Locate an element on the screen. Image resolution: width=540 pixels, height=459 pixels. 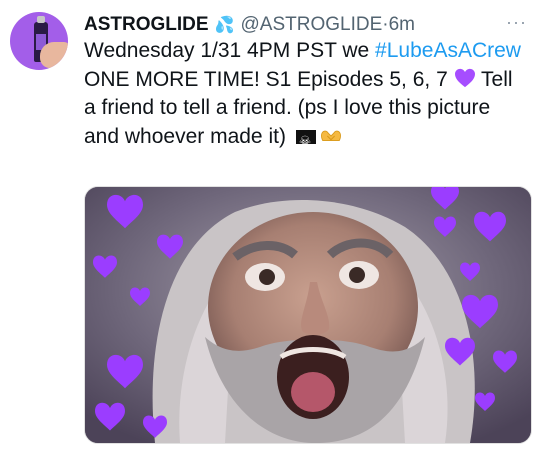
heart-hands-icon is located at coordinates (330, 135).